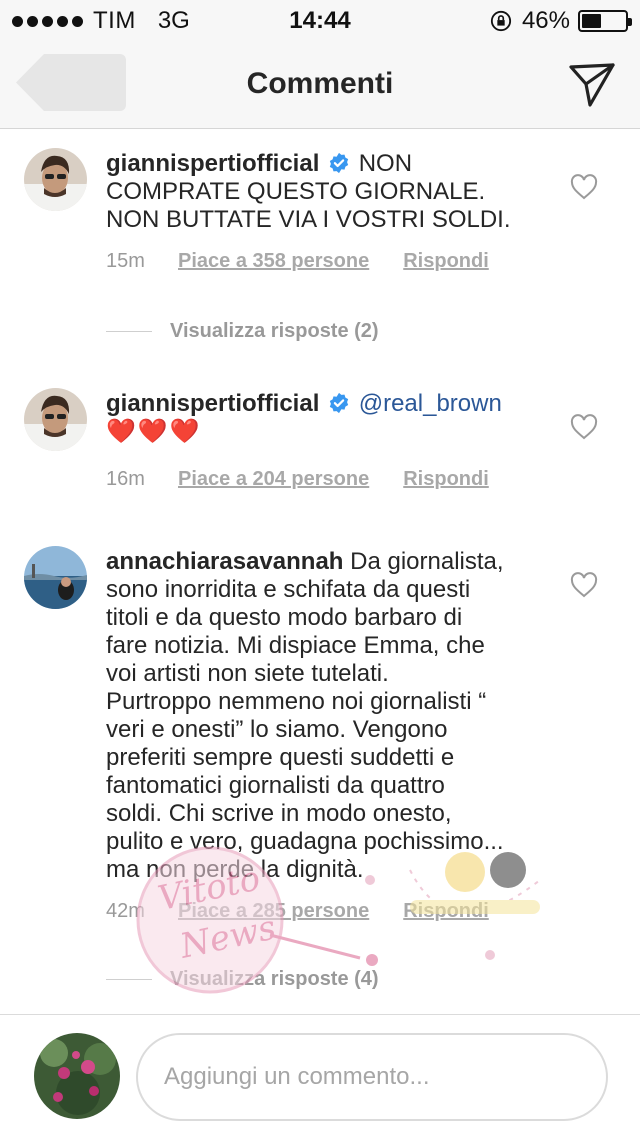 The width and height of the screenshot is (640, 1136). What do you see at coordinates (125, 479) in the screenshot?
I see `comment-time: 16m` at bounding box center [125, 479].